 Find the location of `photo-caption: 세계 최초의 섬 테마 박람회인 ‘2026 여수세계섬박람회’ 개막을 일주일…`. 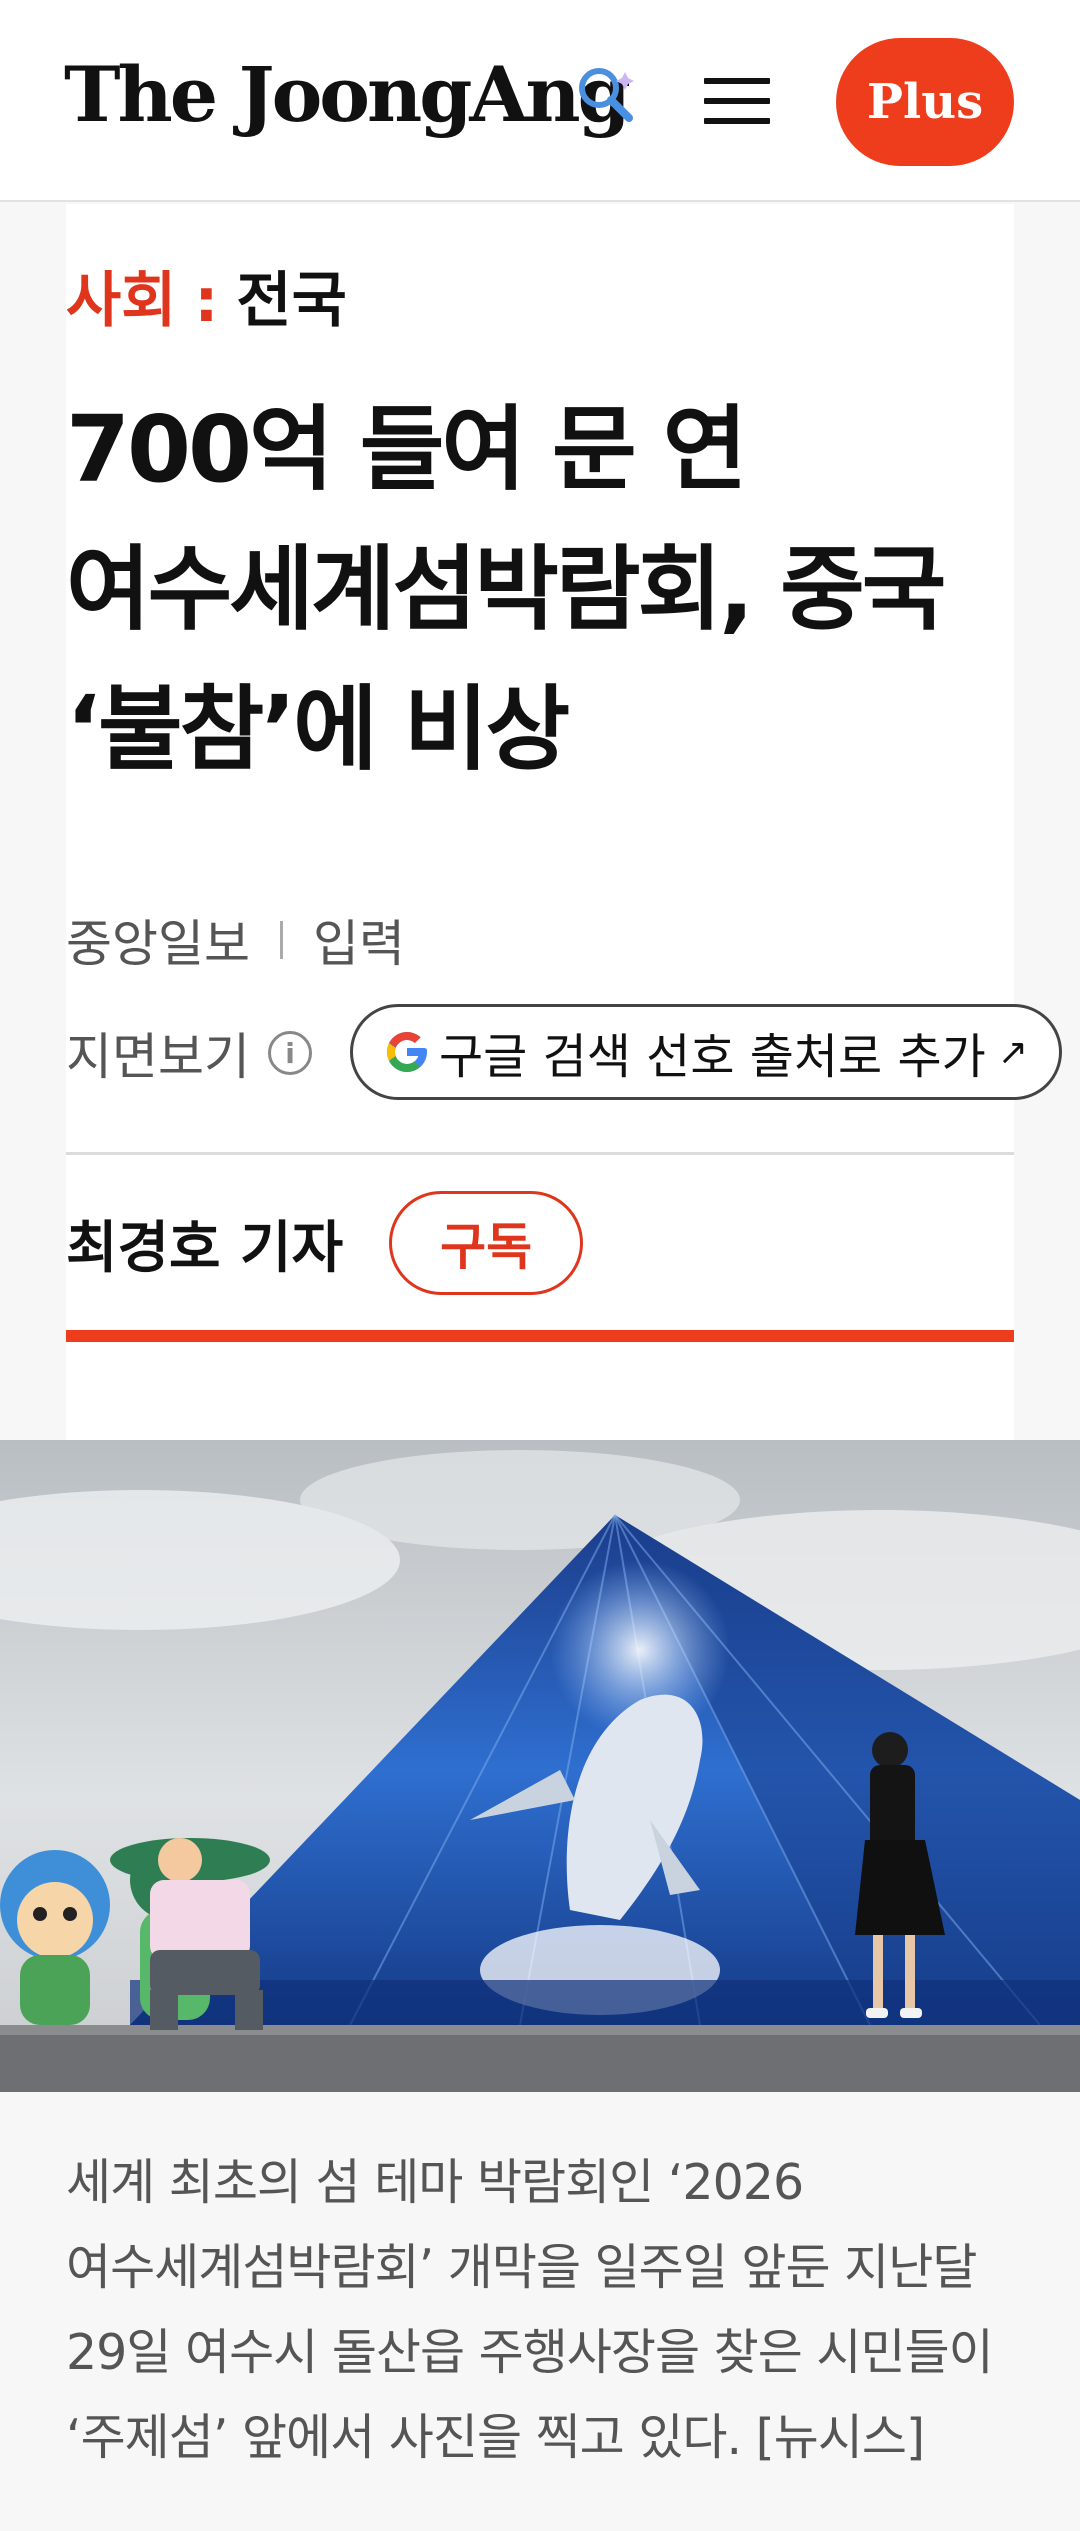

photo-caption: 세계 최초의 섬 테마 박람회인 ‘2026 여수세계섬박람회’ 개막을 일주일… is located at coordinates (540, 2310).